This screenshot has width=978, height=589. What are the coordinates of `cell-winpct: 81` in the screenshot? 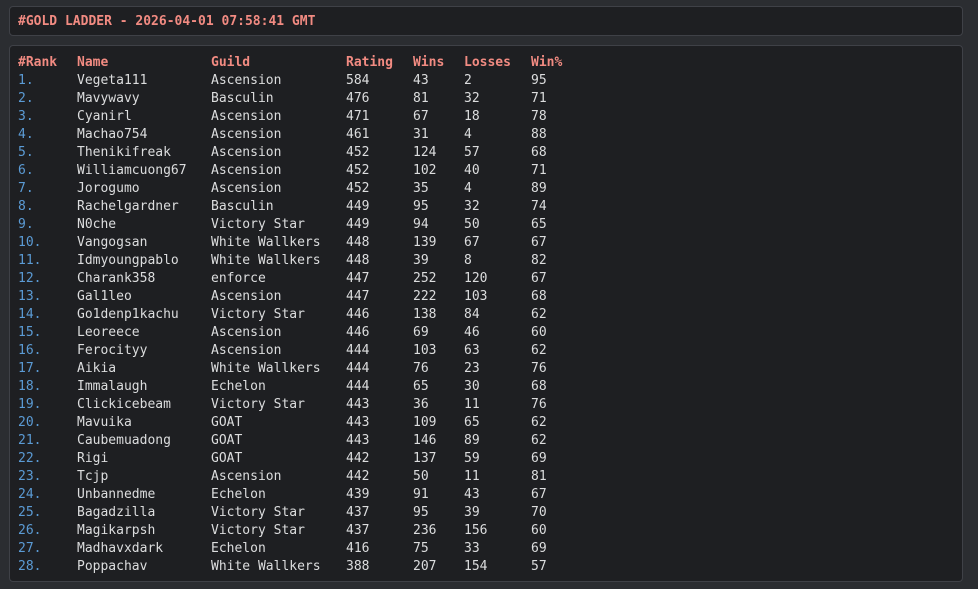 It's located at (539, 476).